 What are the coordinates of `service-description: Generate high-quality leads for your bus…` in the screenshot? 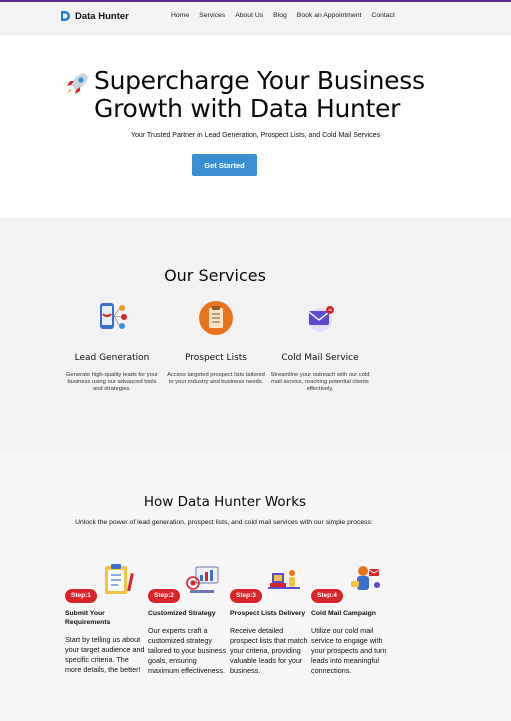 It's located at (112, 382).